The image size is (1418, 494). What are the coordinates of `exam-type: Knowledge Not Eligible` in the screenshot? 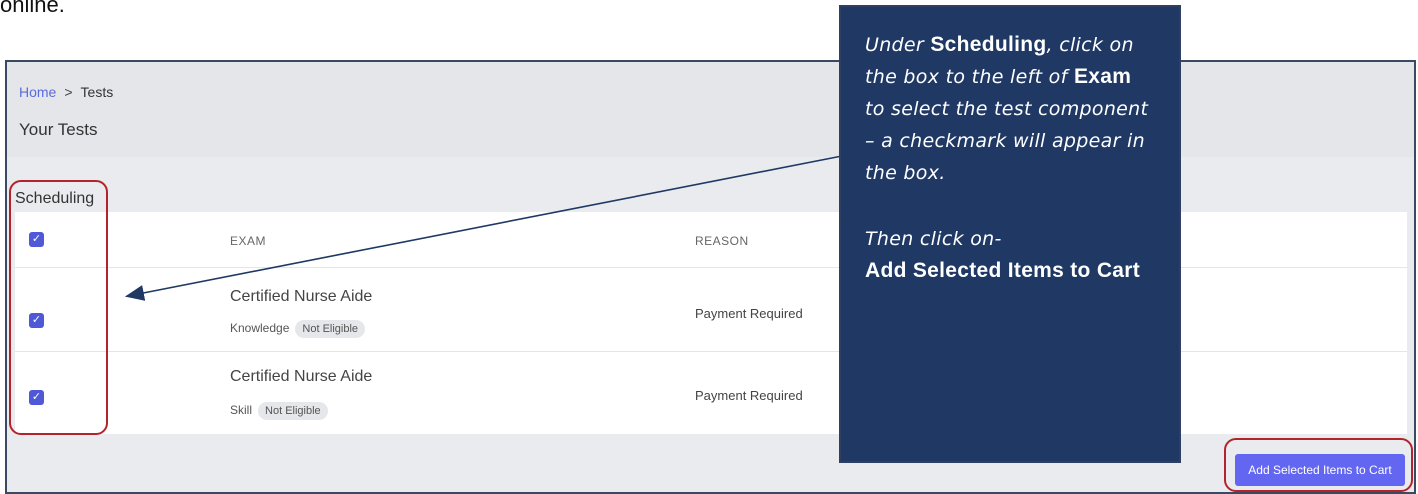 It's located at (298, 329).